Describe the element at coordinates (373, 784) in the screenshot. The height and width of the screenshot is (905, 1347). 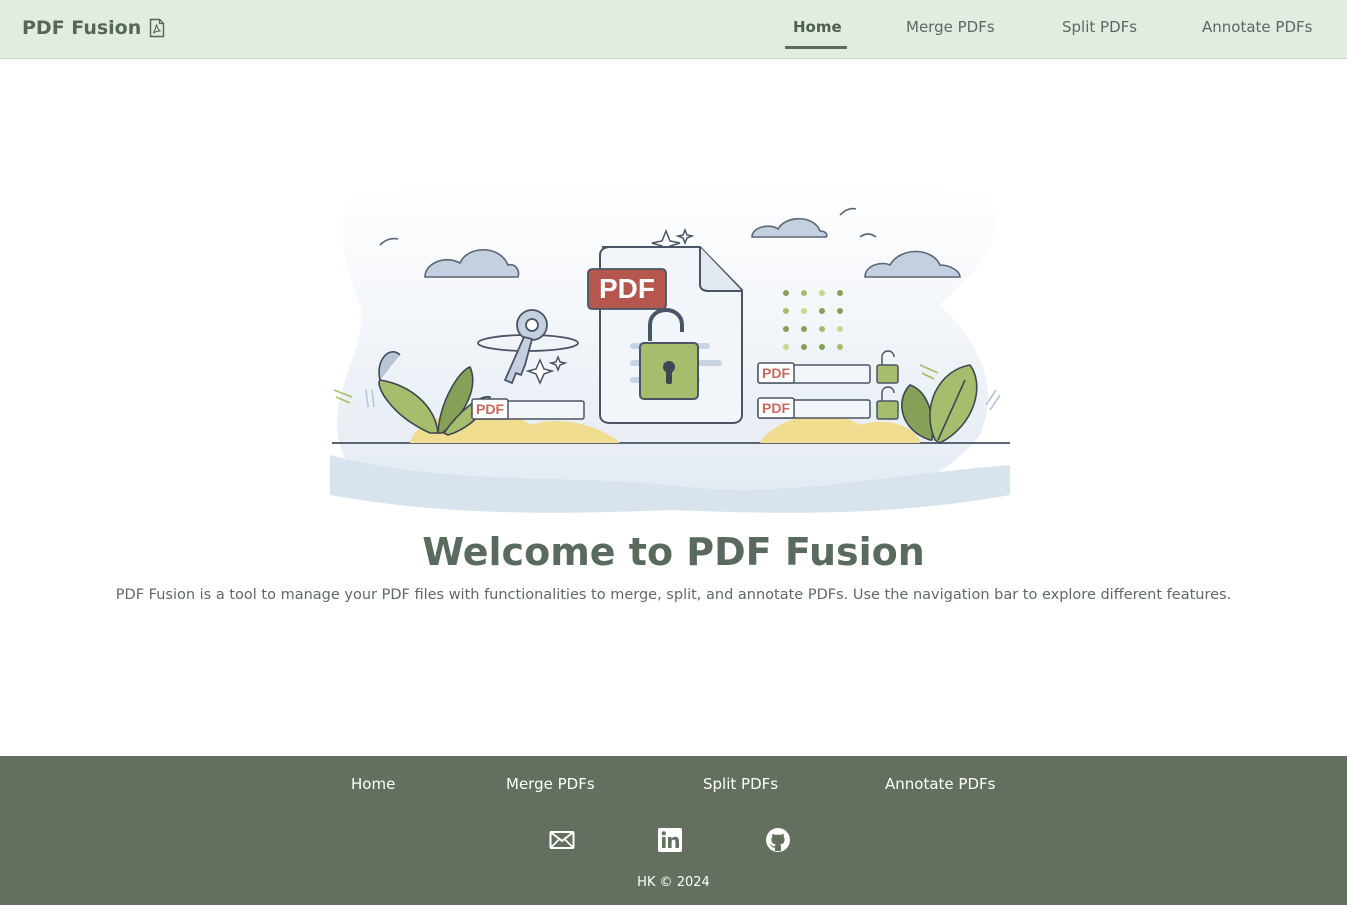
I see `footer-link-home: Home` at that location.